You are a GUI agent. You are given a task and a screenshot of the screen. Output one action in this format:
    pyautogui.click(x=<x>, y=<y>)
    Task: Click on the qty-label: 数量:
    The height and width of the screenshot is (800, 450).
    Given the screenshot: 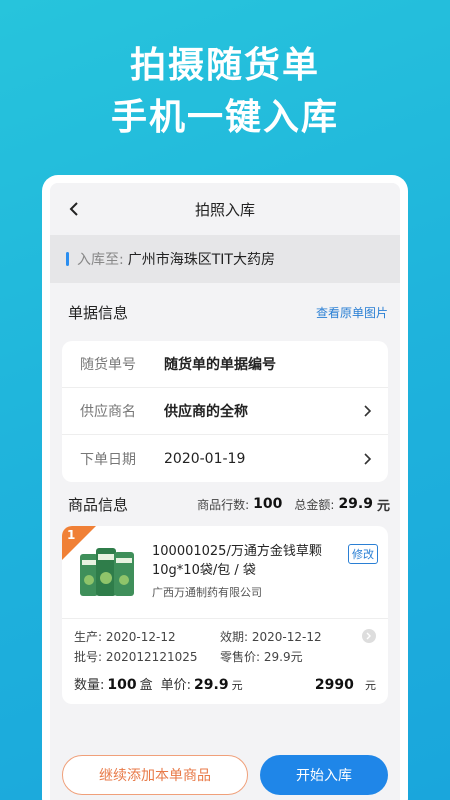 What is the action you would take?
    pyautogui.click(x=89, y=685)
    